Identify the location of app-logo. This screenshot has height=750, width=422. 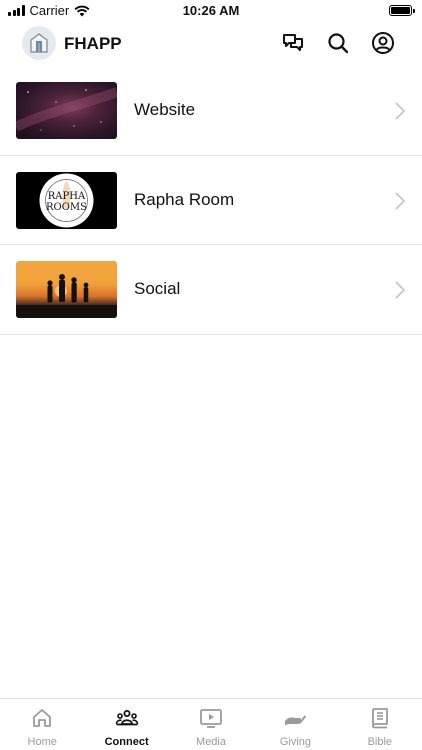
(39, 43).